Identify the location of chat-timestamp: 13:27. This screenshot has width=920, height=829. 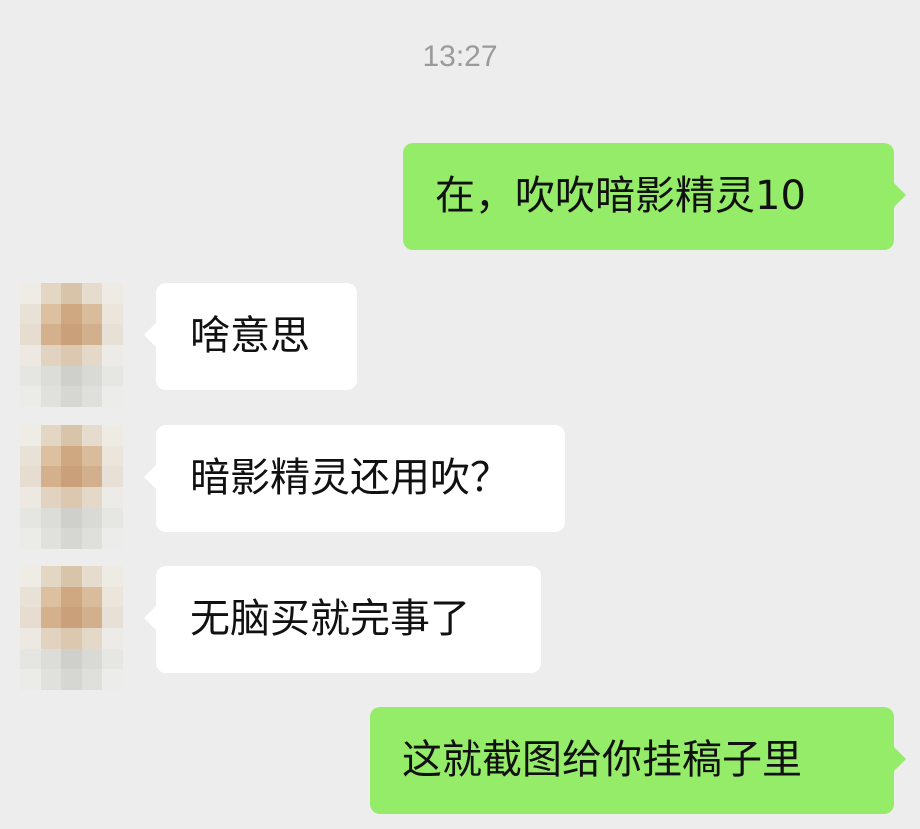
(460, 56).